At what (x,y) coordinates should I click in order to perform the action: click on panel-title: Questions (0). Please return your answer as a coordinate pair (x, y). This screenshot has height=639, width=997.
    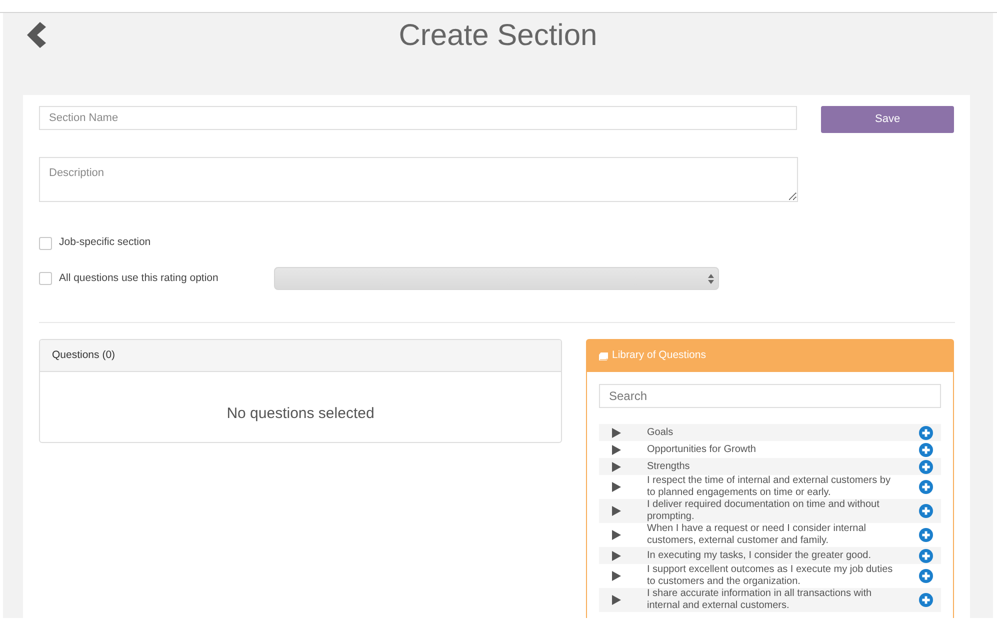
    Looking at the image, I should click on (84, 355).